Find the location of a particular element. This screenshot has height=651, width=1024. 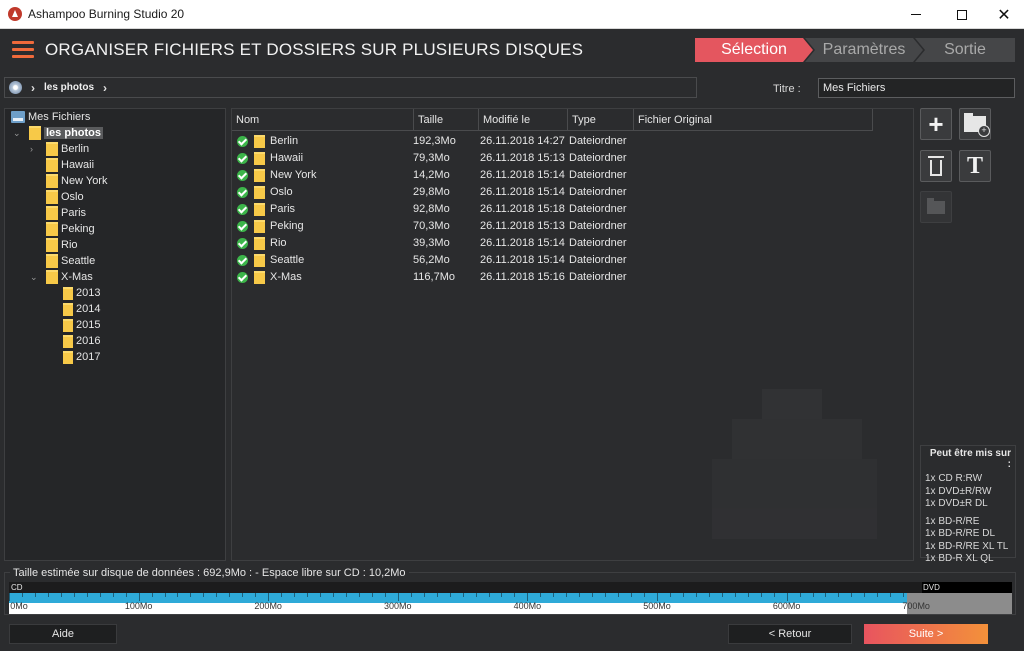

tree-item: 2016 is located at coordinates (81, 341).